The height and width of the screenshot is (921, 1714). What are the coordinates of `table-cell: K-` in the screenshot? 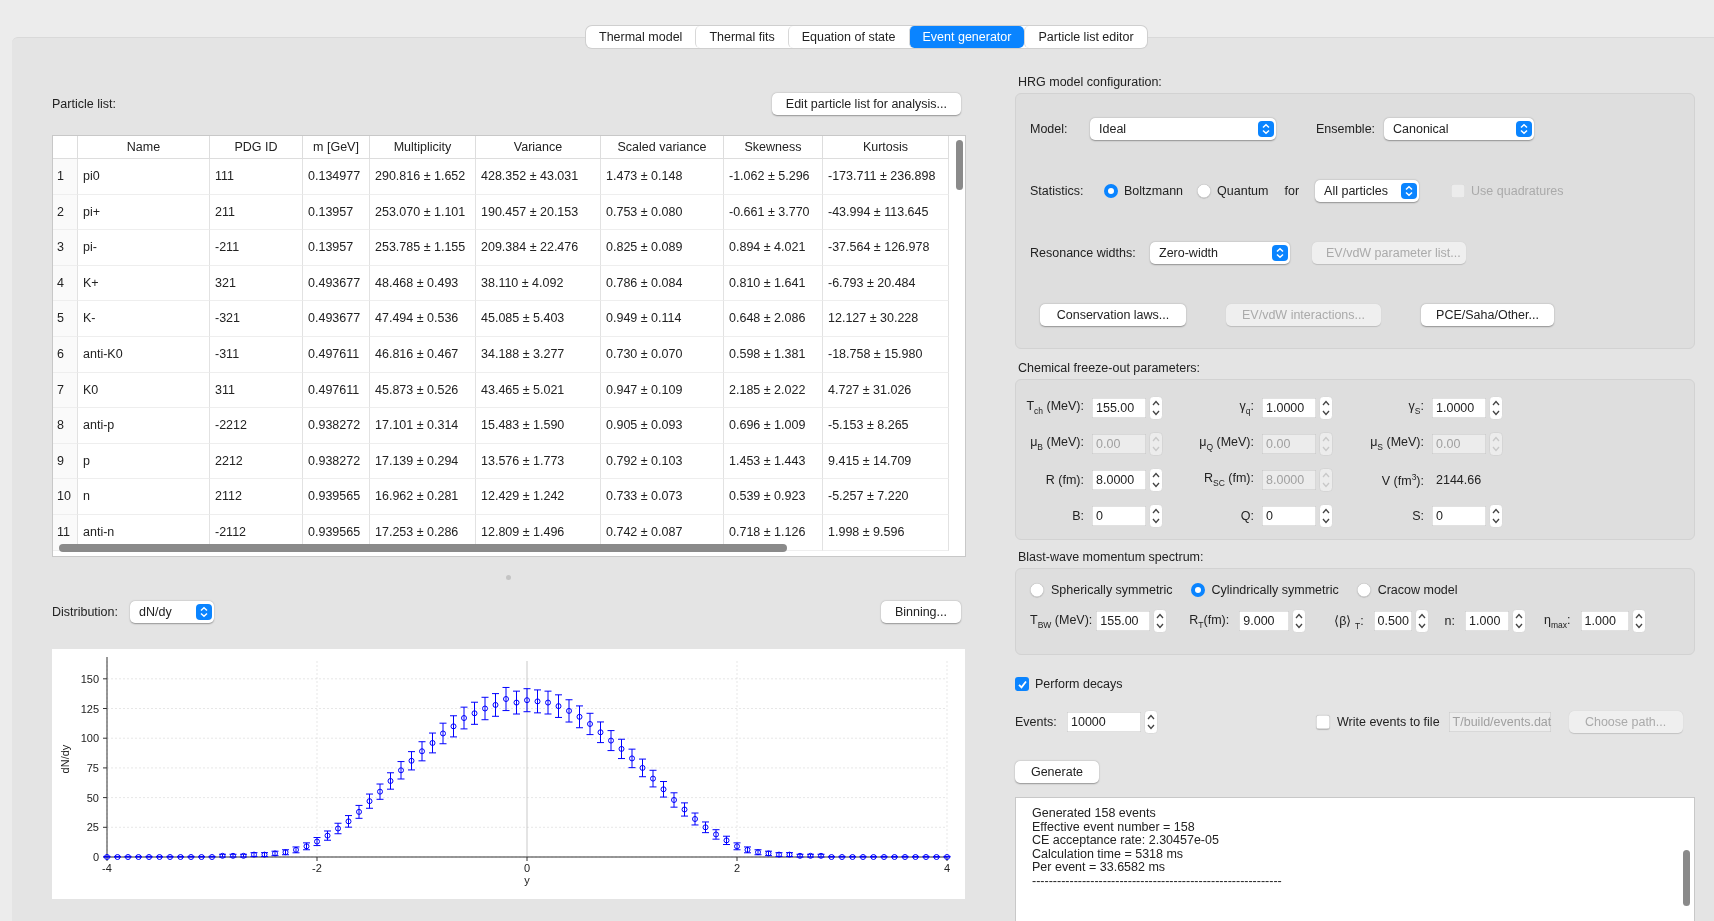 It's located at (144, 319).